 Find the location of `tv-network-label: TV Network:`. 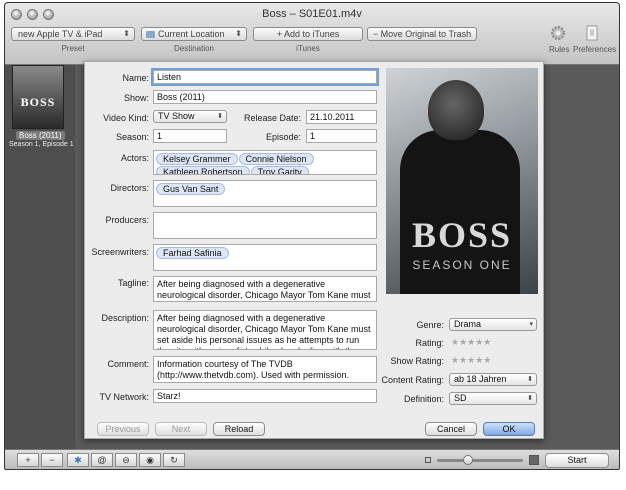

tv-network-label: TV Network: is located at coordinates (124, 397).